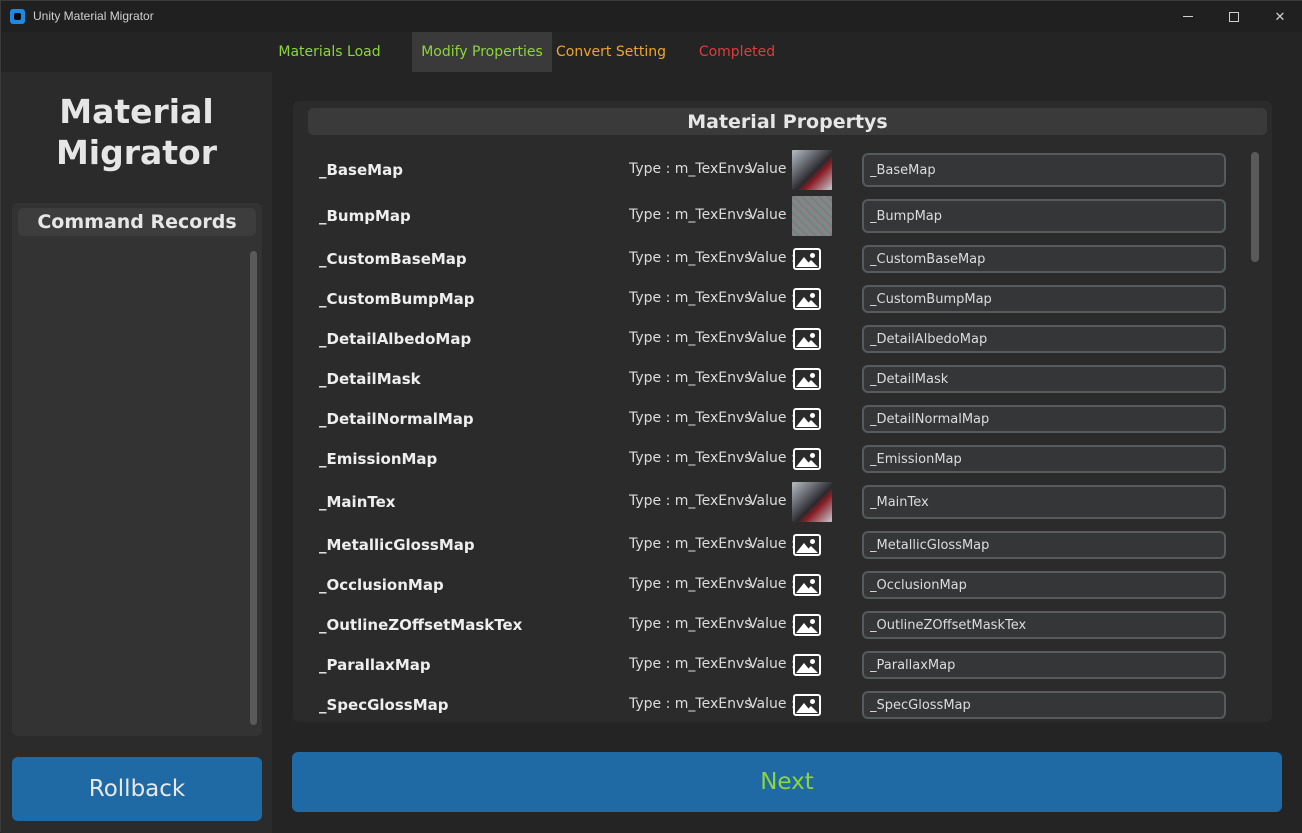 Image resolution: width=1302 pixels, height=833 pixels. I want to click on rollback-button: Rollback, so click(137, 789).